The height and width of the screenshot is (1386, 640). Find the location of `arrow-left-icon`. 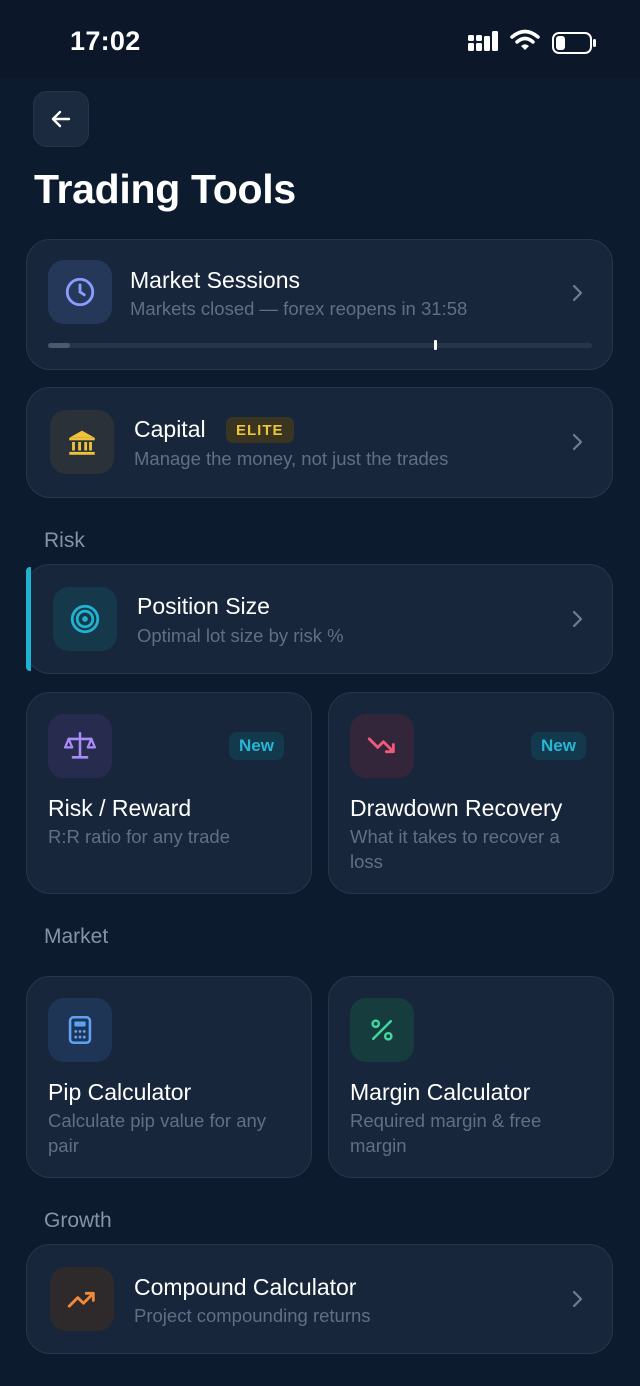

arrow-left-icon is located at coordinates (61, 119).